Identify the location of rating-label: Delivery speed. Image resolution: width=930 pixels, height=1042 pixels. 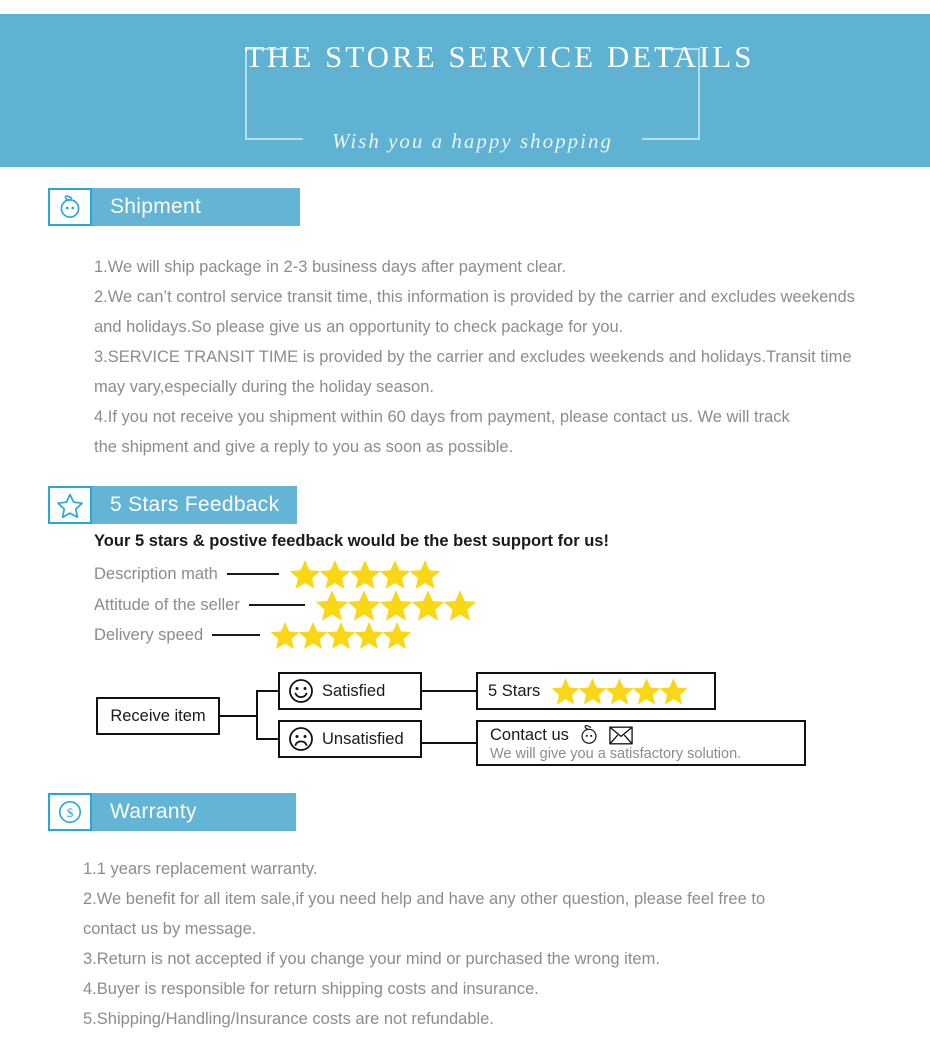
(149, 634).